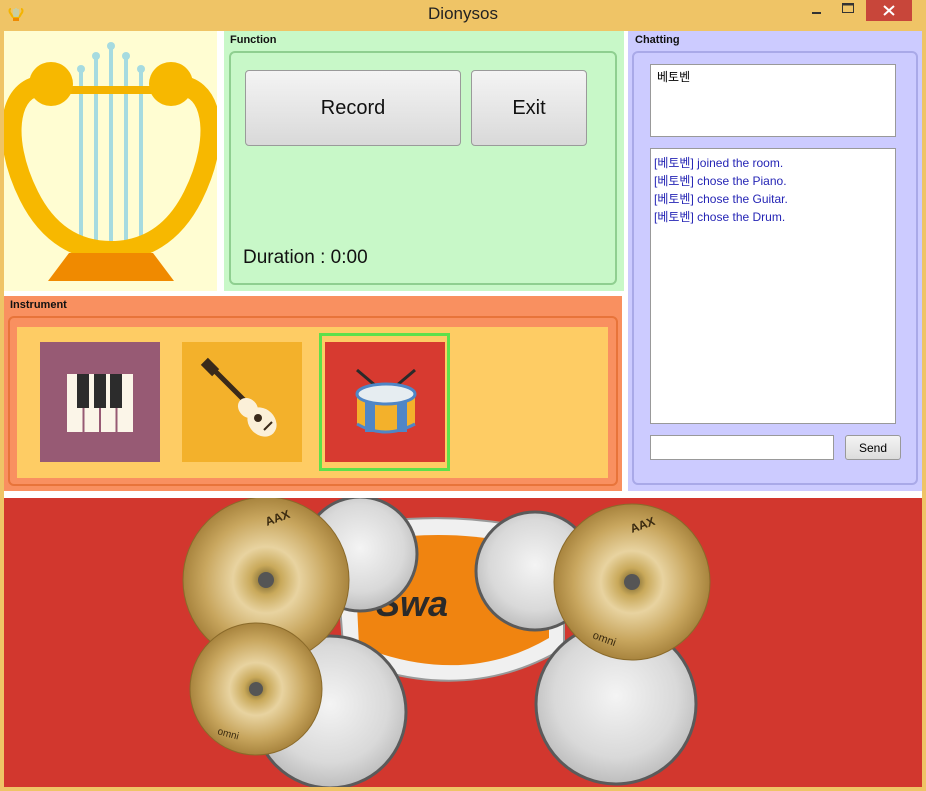 The width and height of the screenshot is (926, 791). I want to click on chat-message-input, so click(742, 447).